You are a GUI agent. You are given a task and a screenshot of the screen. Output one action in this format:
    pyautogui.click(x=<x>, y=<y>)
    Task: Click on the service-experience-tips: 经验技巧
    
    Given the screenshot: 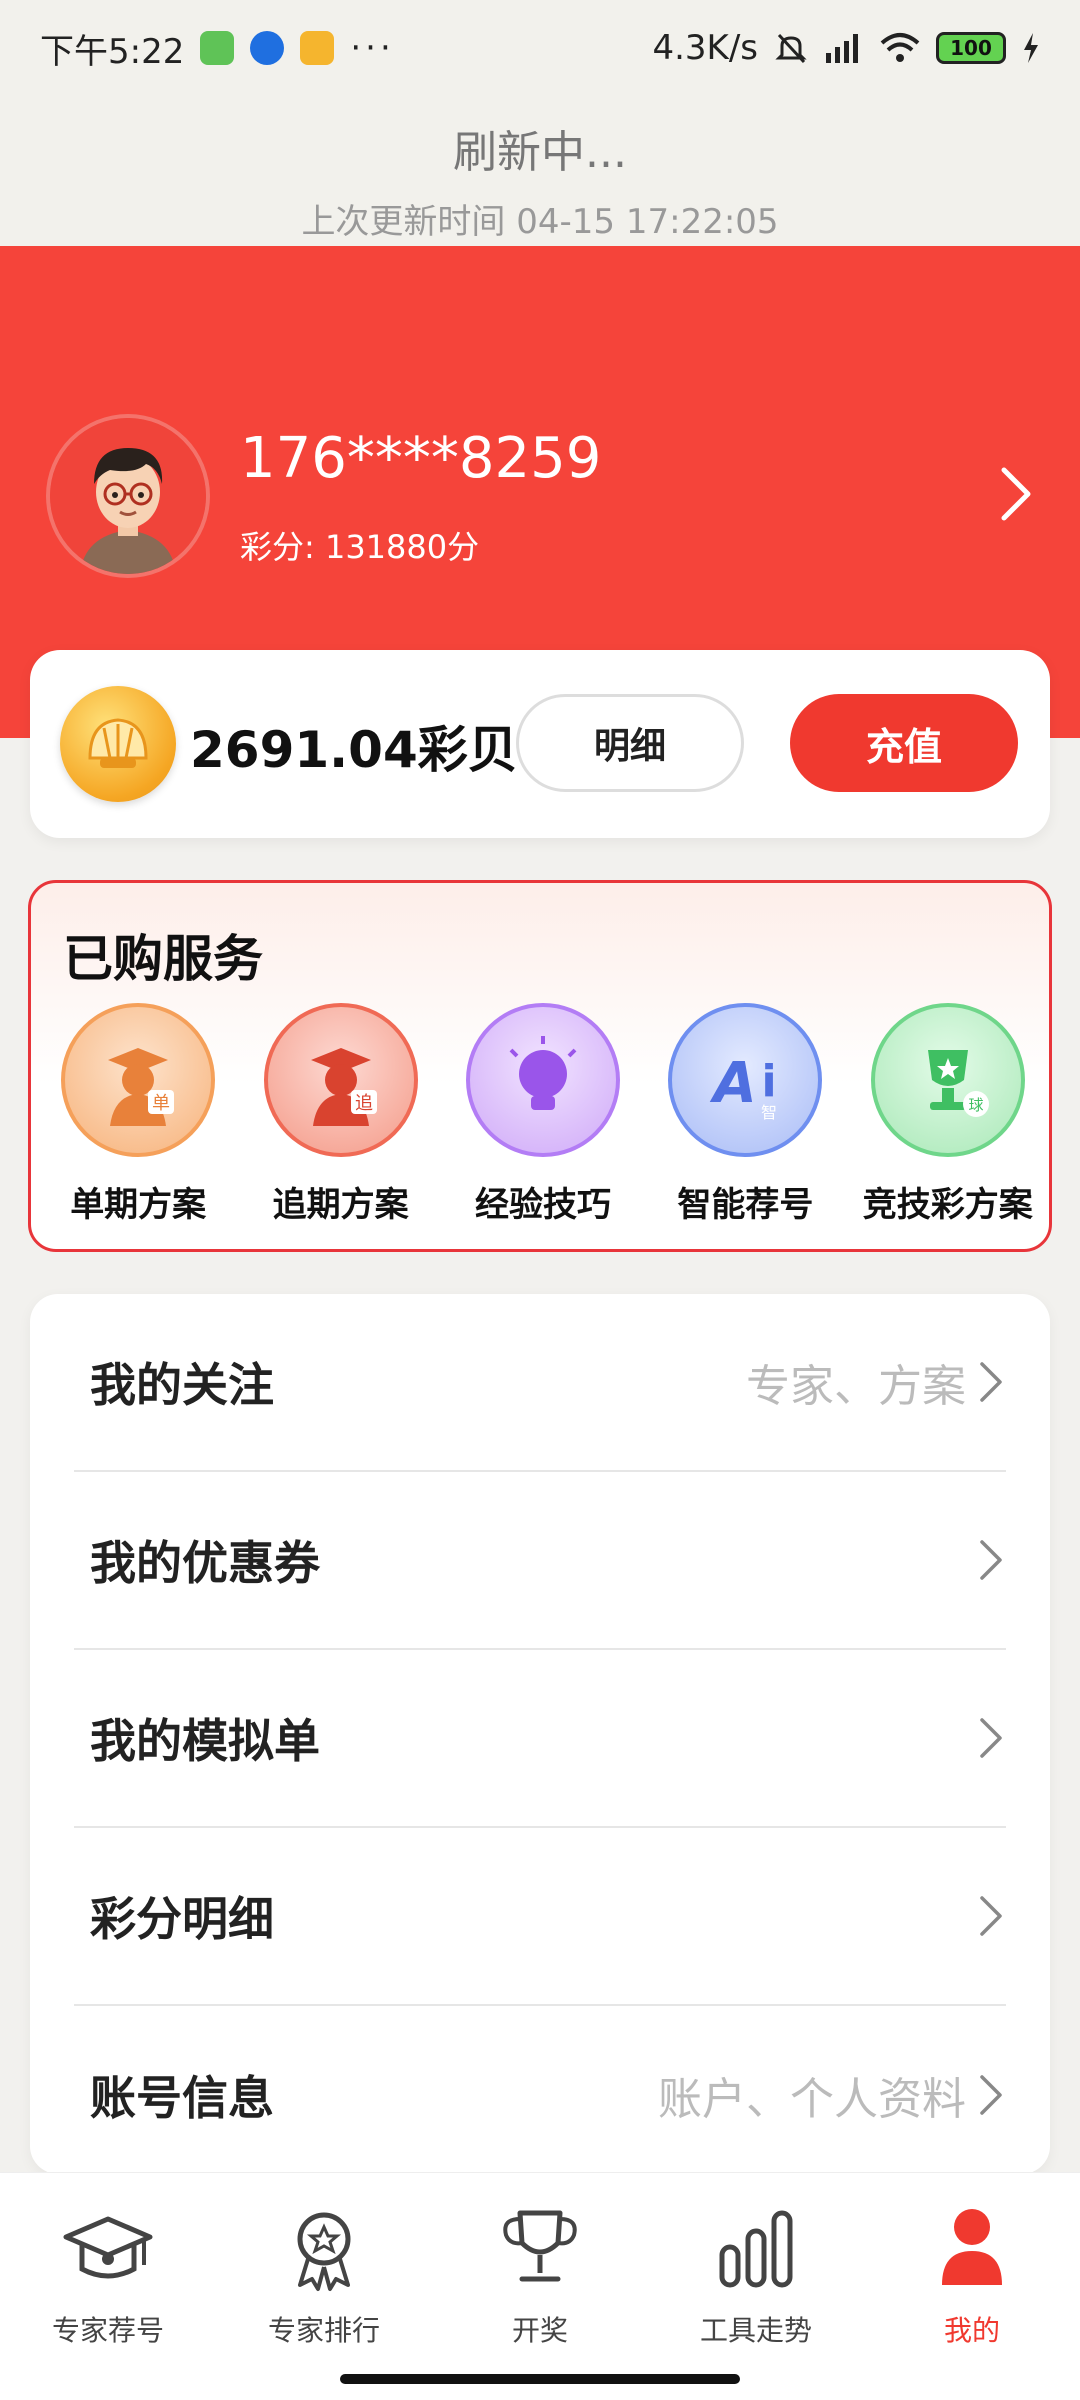 What is the action you would take?
    pyautogui.click(x=543, y=1118)
    